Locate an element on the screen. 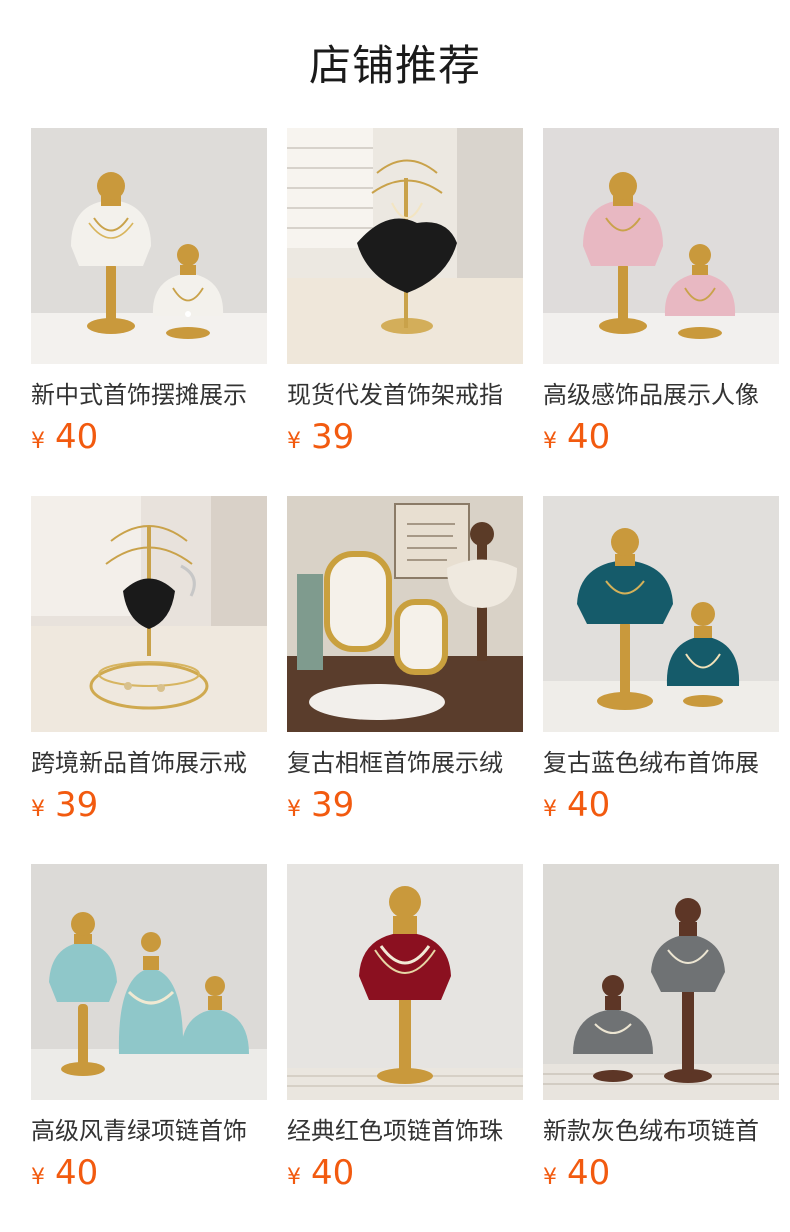 The height and width of the screenshot is (1232, 790). product-title: 高级风青绿项链首饰 is located at coordinates (149, 1131).